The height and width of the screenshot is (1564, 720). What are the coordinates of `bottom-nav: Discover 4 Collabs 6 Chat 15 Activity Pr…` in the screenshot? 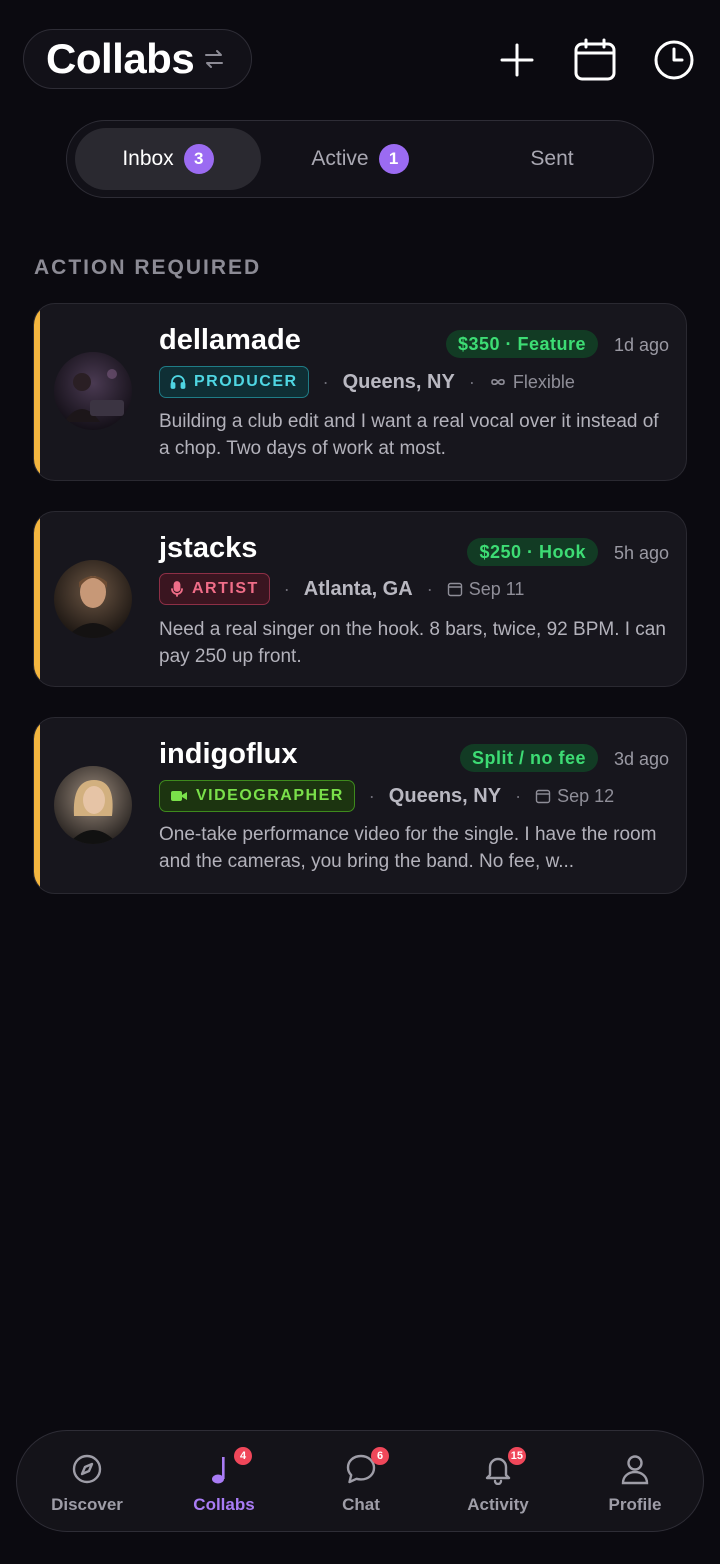 It's located at (360, 1481).